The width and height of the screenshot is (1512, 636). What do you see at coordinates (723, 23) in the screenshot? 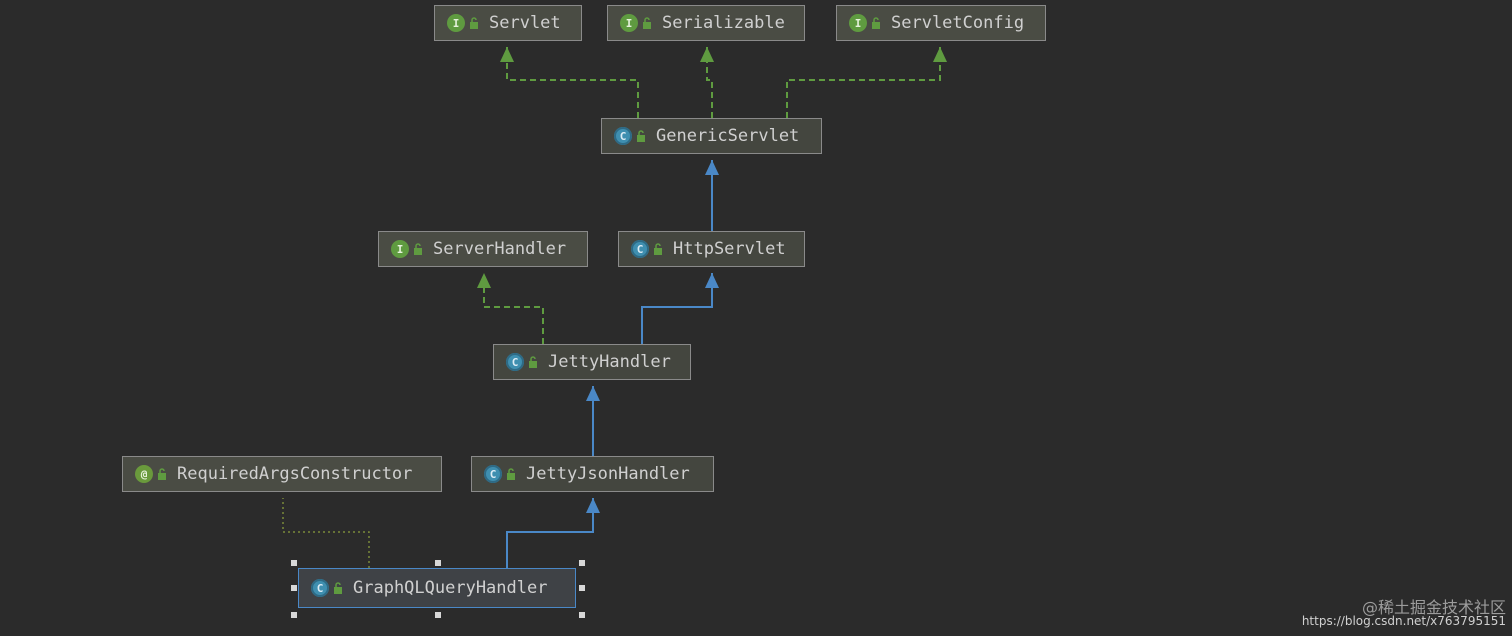
I see `node-label: Serializable` at bounding box center [723, 23].